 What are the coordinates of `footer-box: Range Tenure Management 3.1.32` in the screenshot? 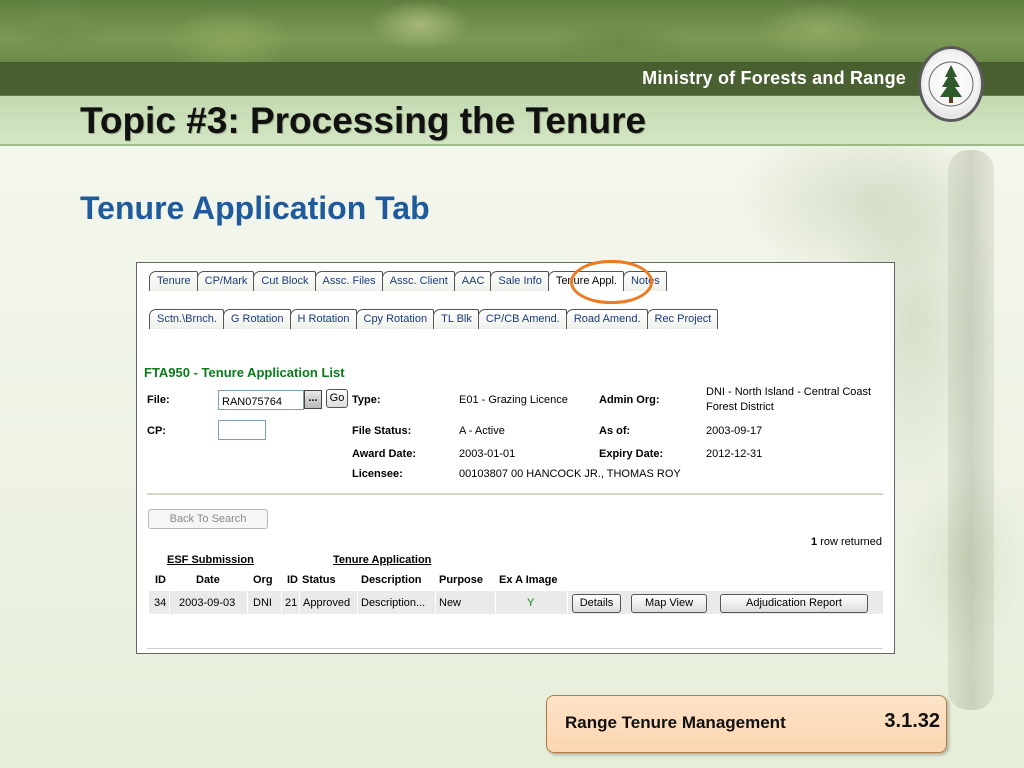 It's located at (746, 724).